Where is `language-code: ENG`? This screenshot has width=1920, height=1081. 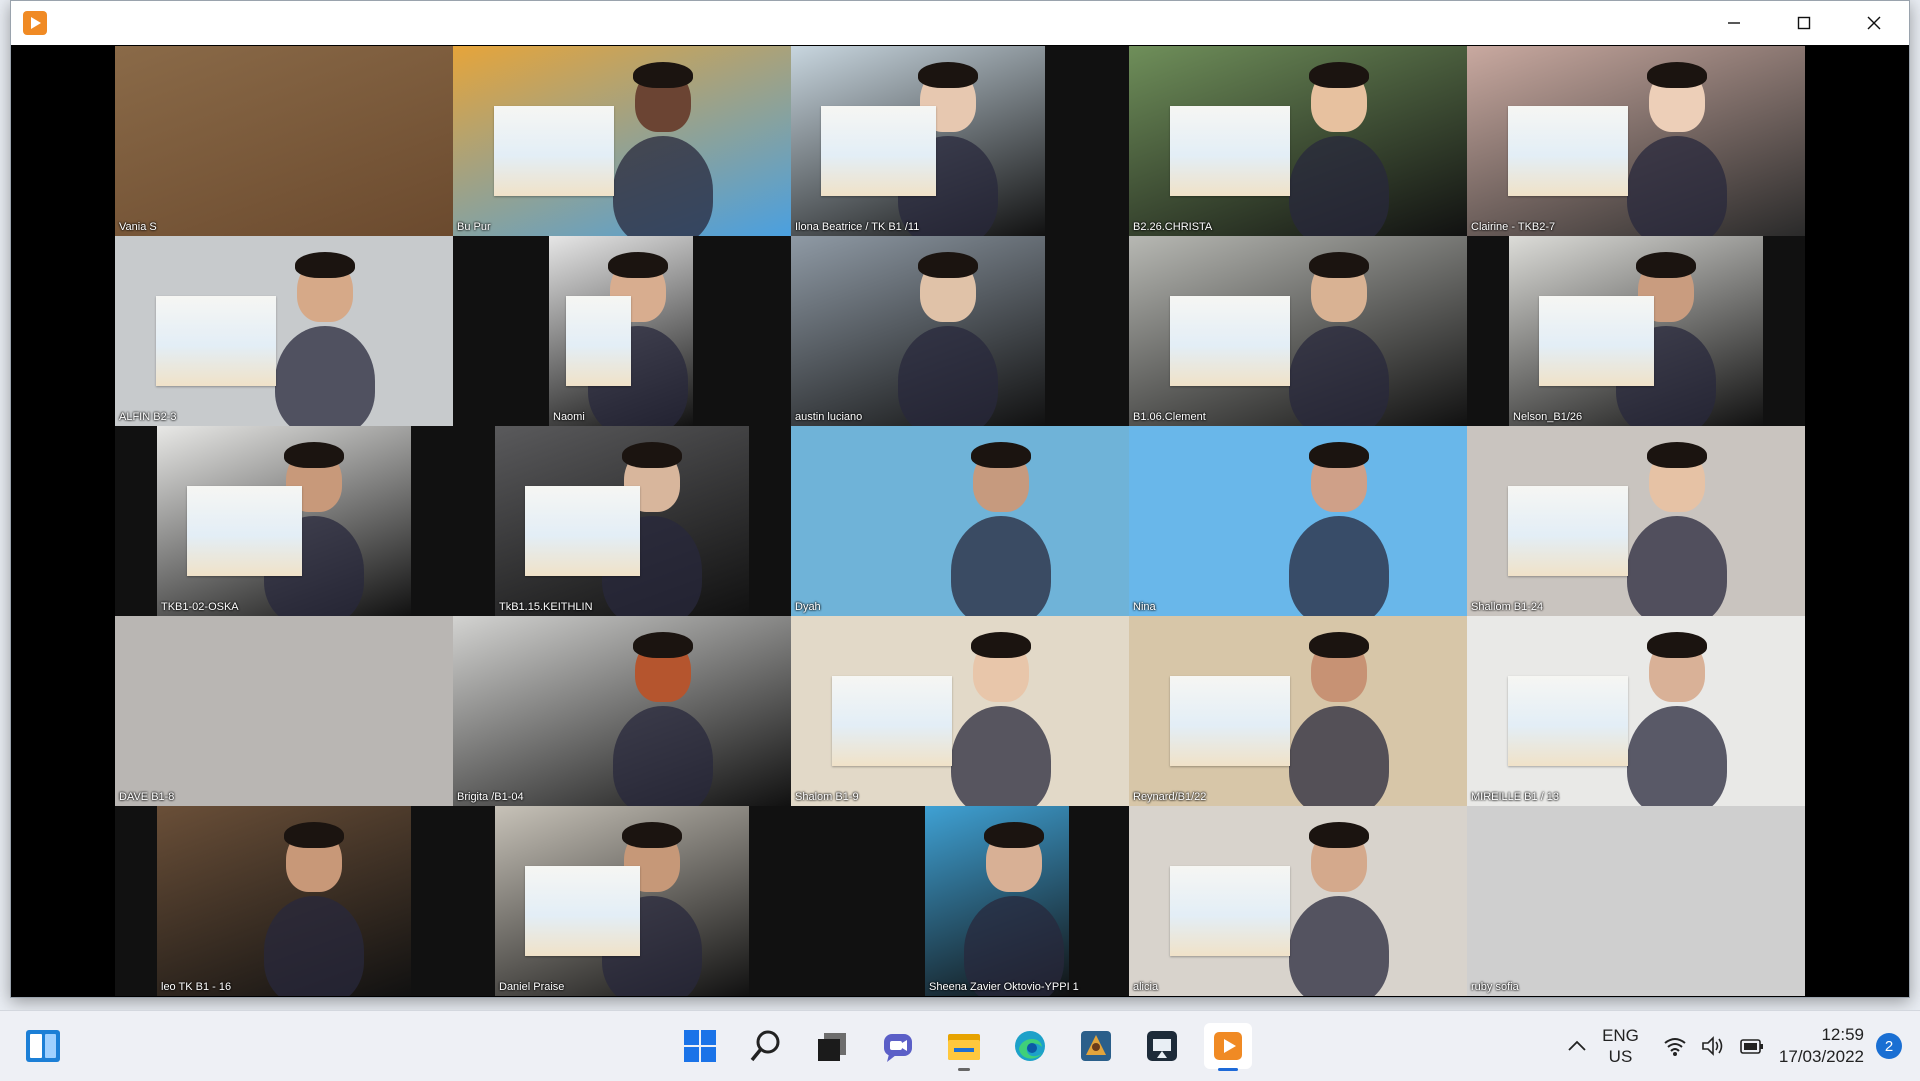 language-code: ENG is located at coordinates (1620, 1035).